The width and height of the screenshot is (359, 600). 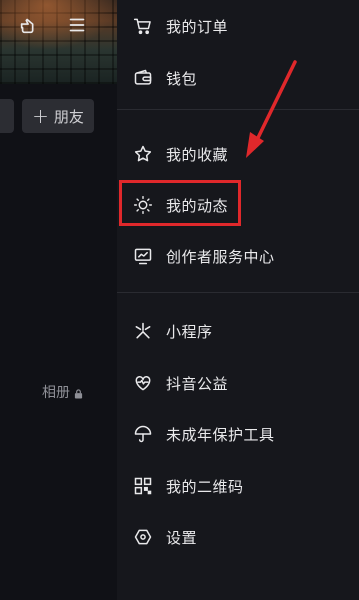 I want to click on qr-code-icon, so click(x=143, y=486).